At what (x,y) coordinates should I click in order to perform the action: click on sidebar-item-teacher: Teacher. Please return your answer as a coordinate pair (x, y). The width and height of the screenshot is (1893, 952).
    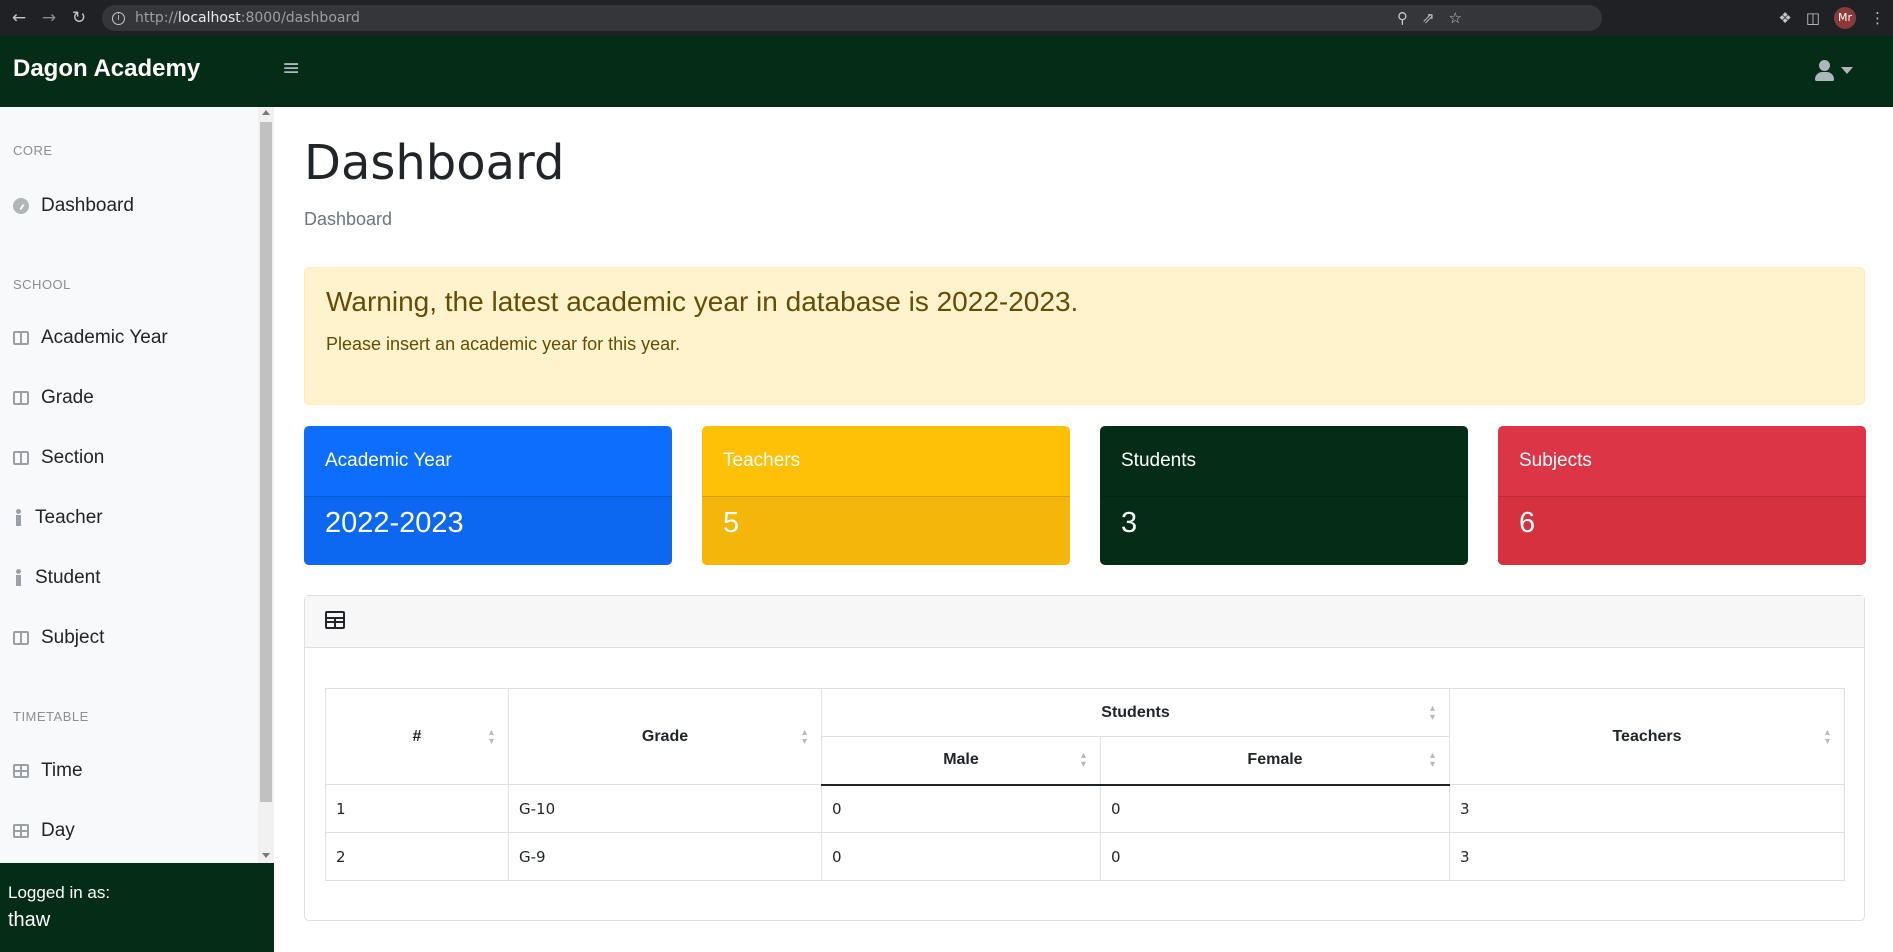
    Looking at the image, I should click on (58, 518).